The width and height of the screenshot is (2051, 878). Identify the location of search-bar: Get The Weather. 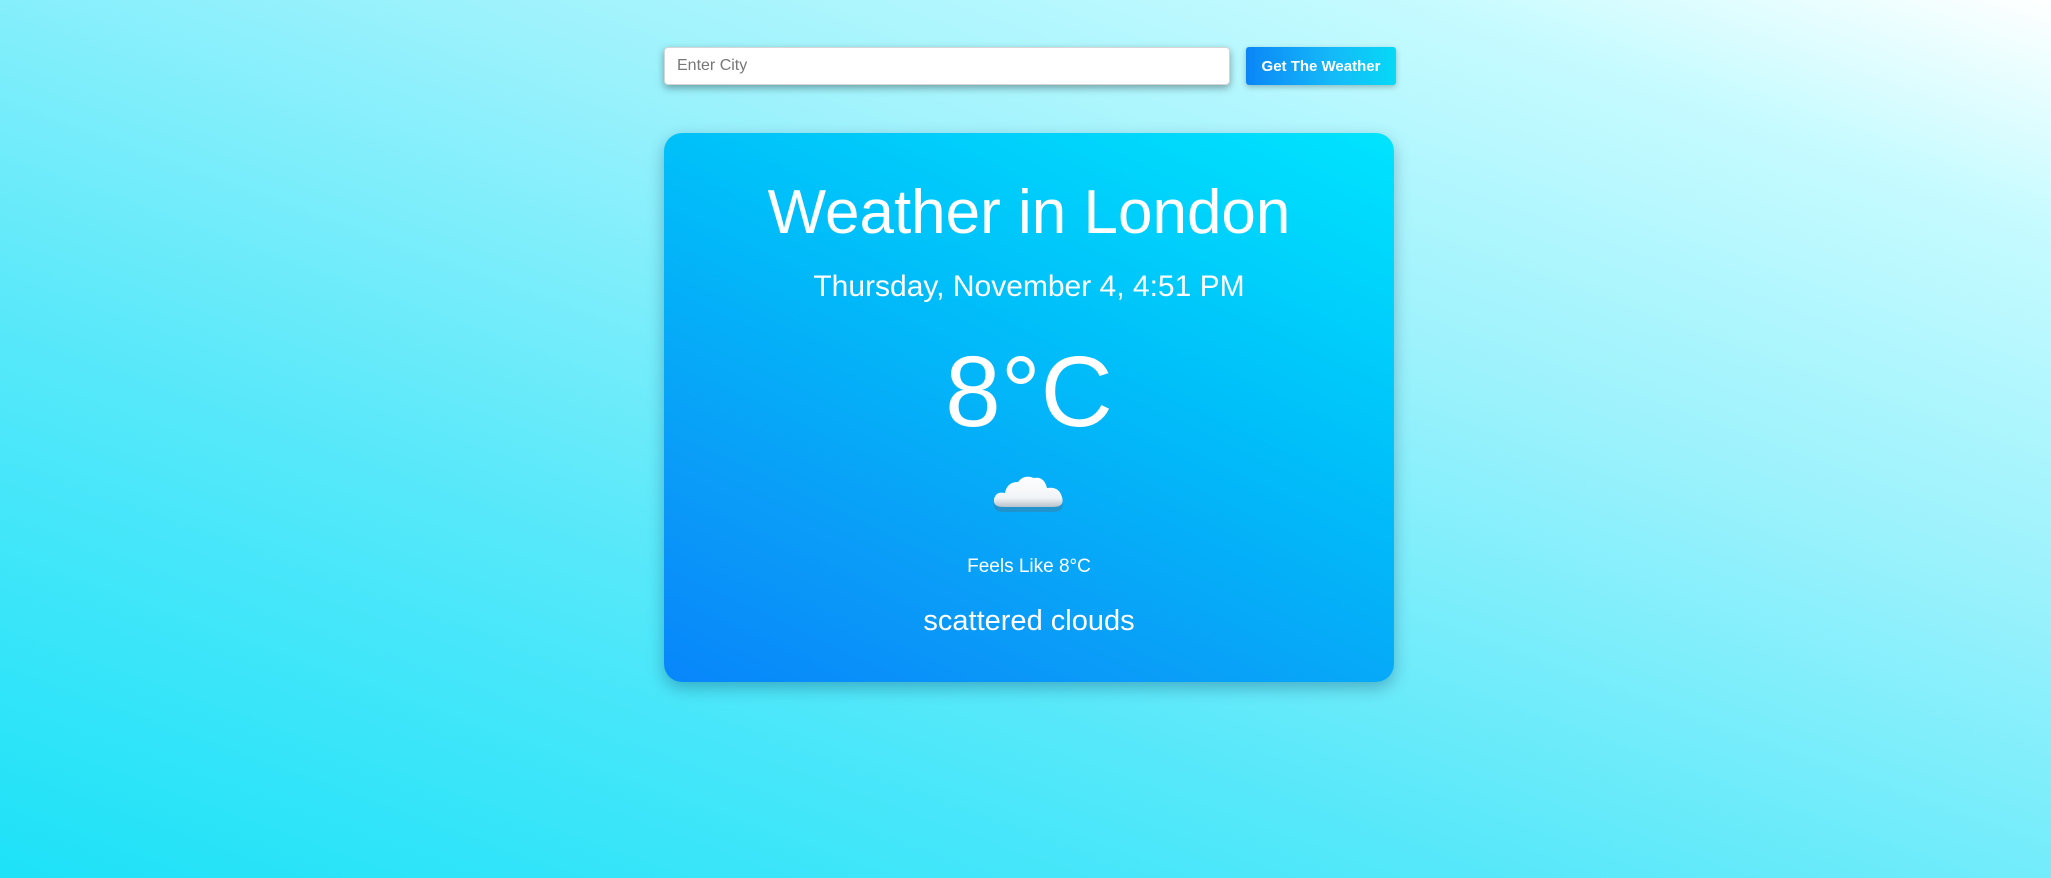
(1030, 66).